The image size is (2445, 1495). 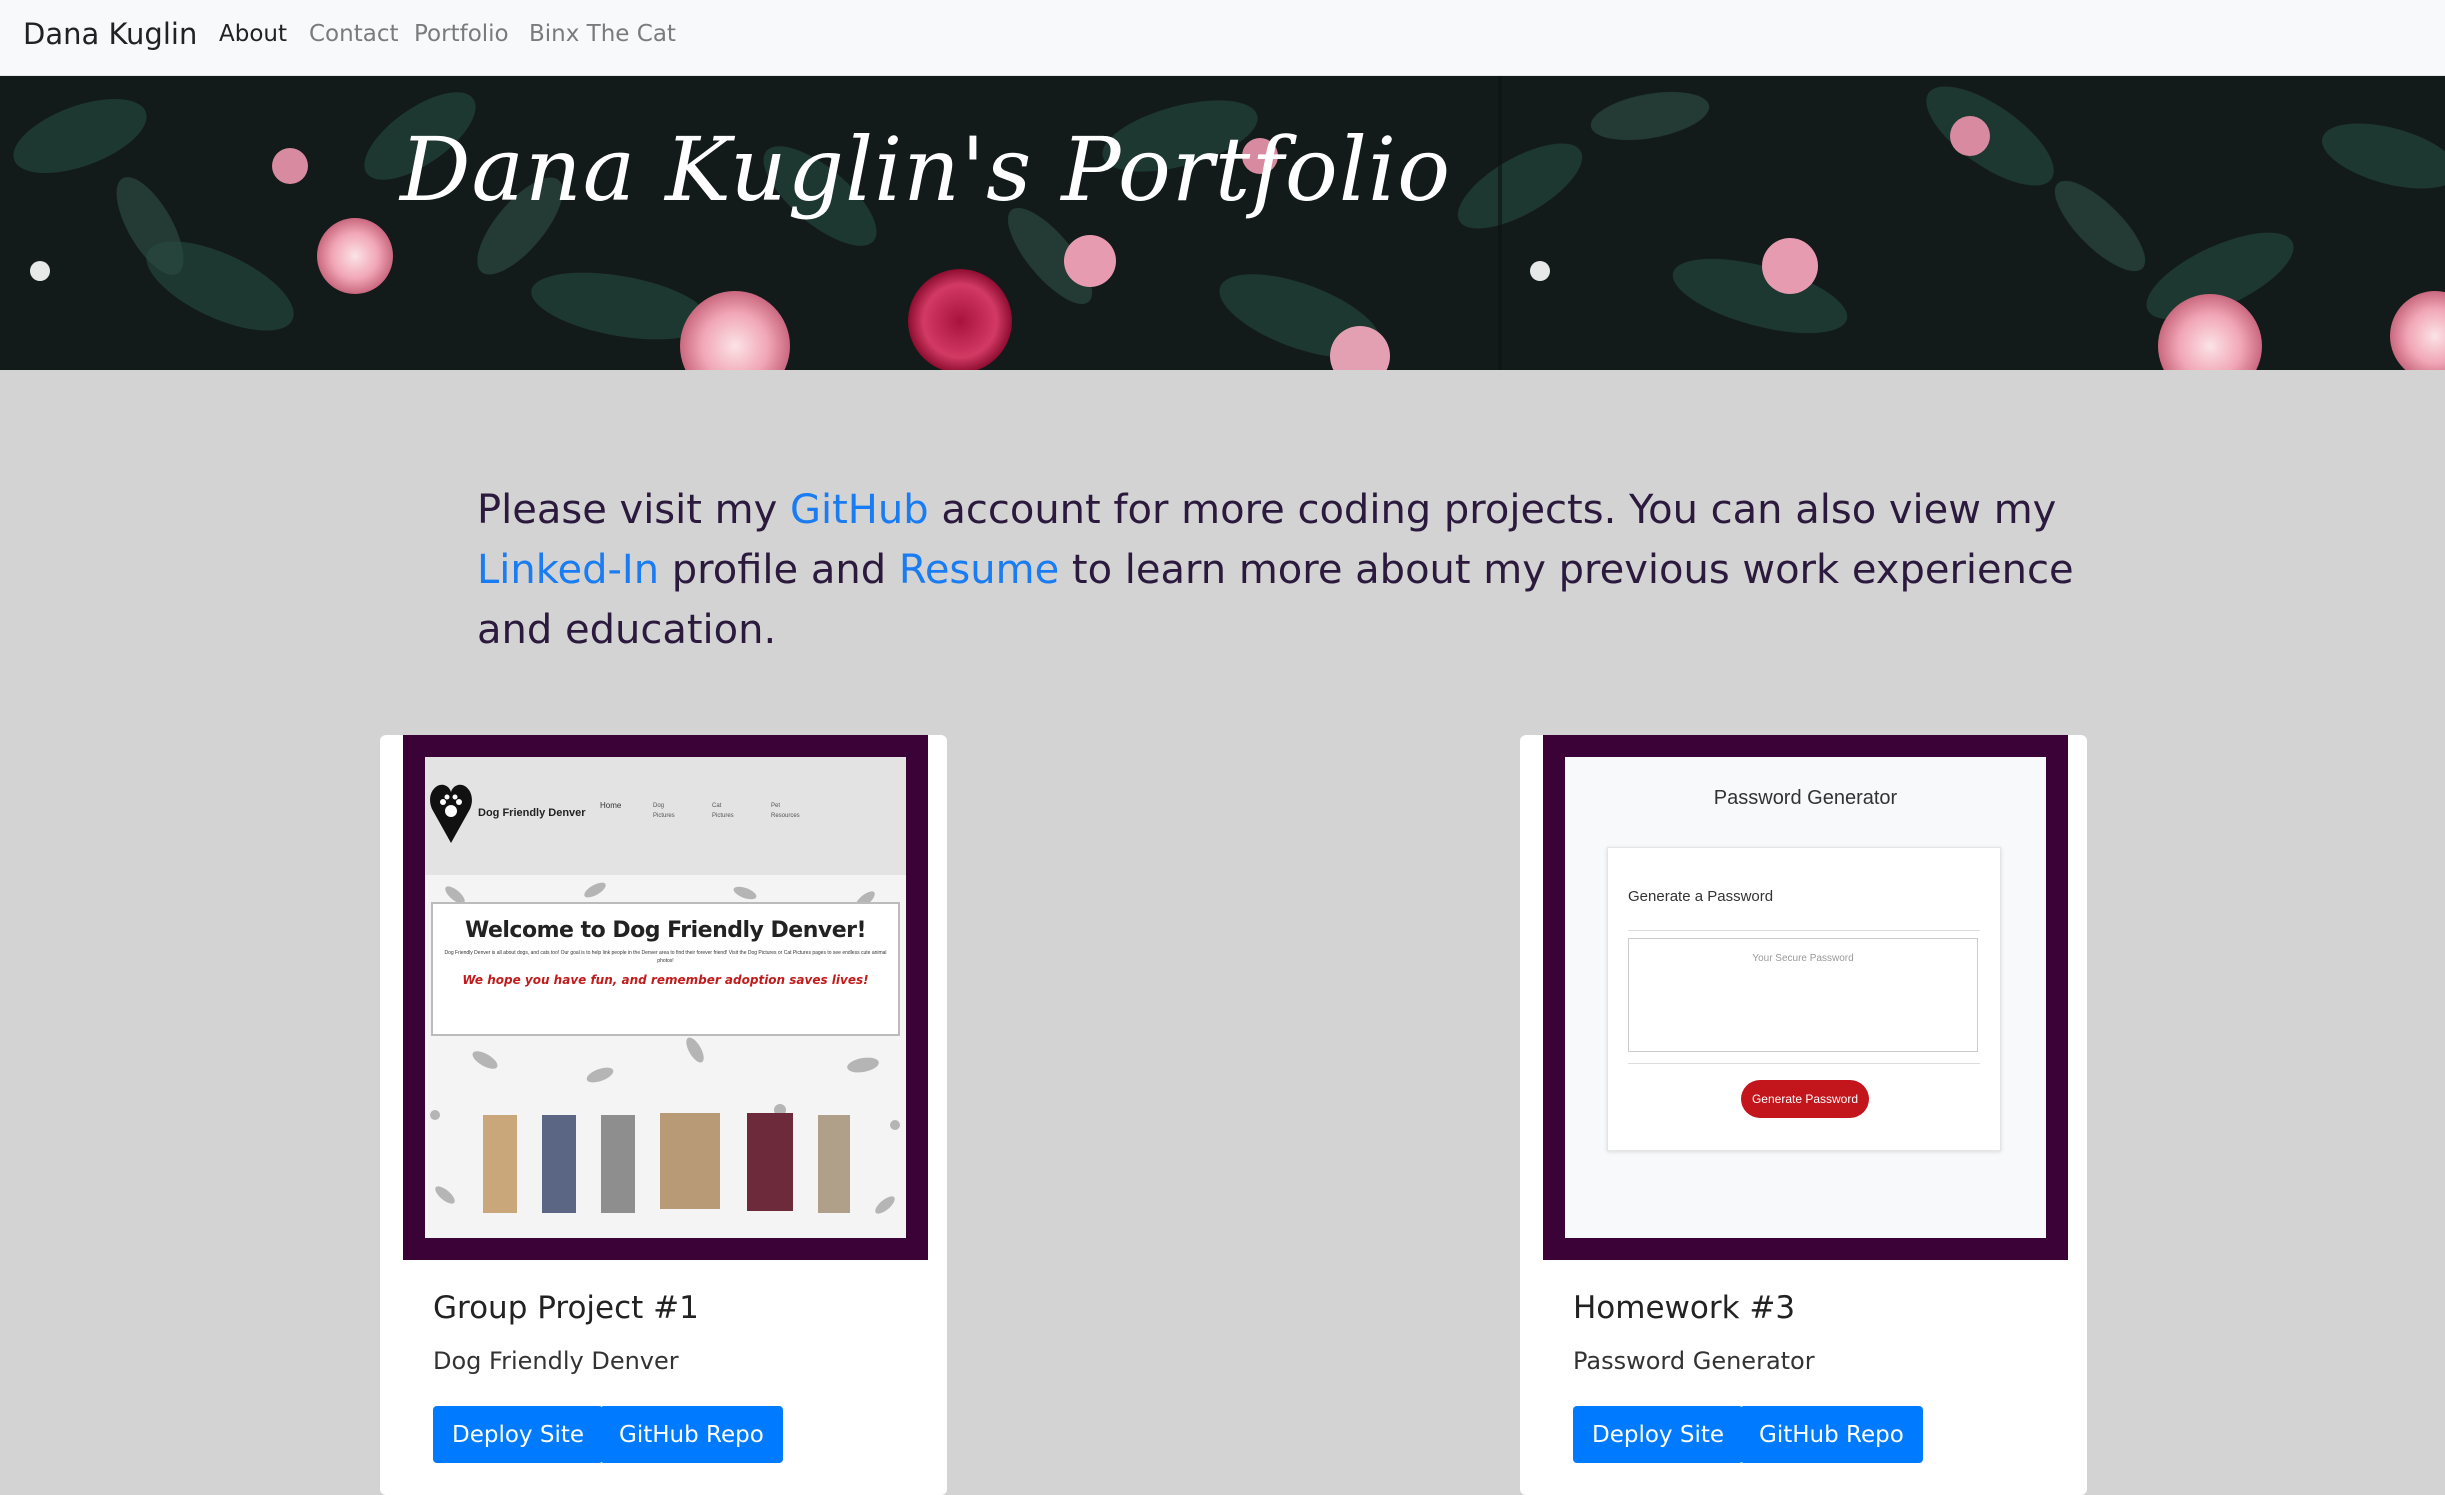 What do you see at coordinates (110, 34) in the screenshot?
I see `navbar-brand: Dana Kuglin` at bounding box center [110, 34].